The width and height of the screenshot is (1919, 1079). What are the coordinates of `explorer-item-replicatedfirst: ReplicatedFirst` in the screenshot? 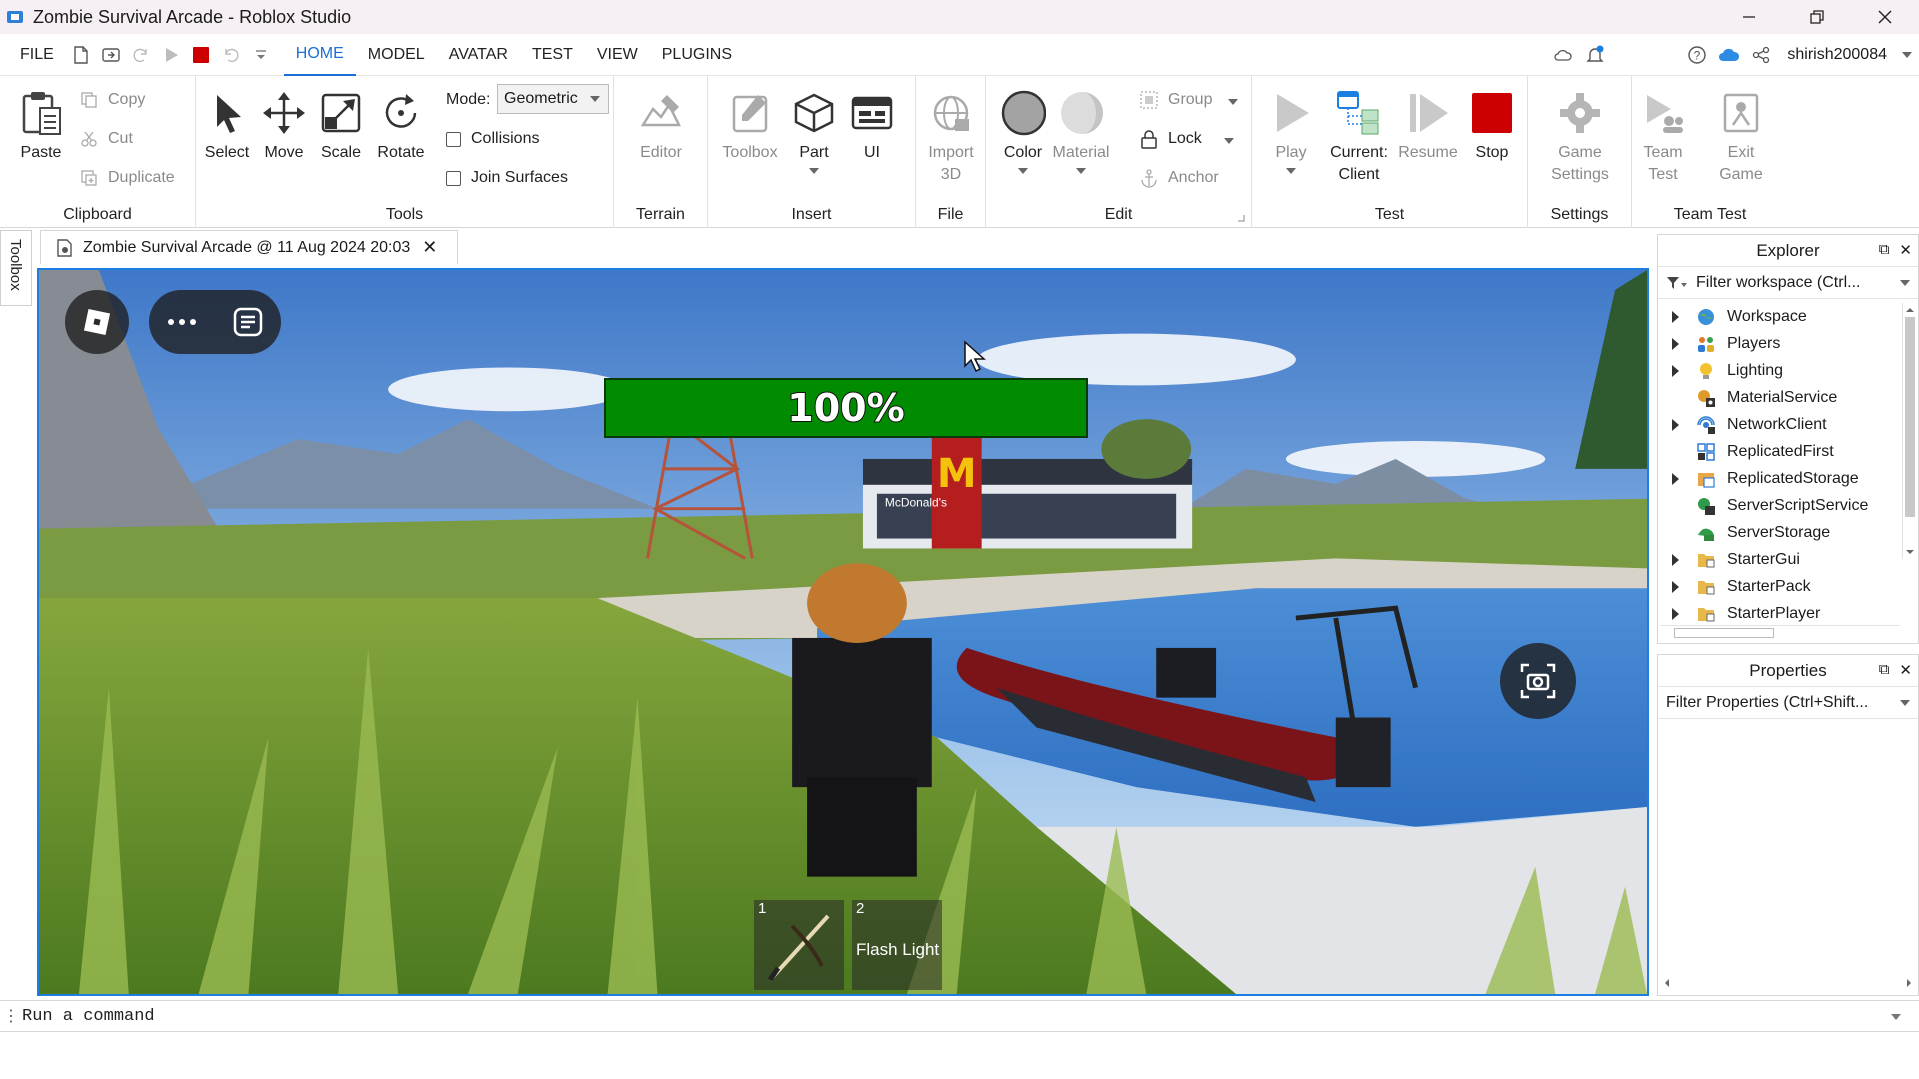 It's located at (1788, 451).